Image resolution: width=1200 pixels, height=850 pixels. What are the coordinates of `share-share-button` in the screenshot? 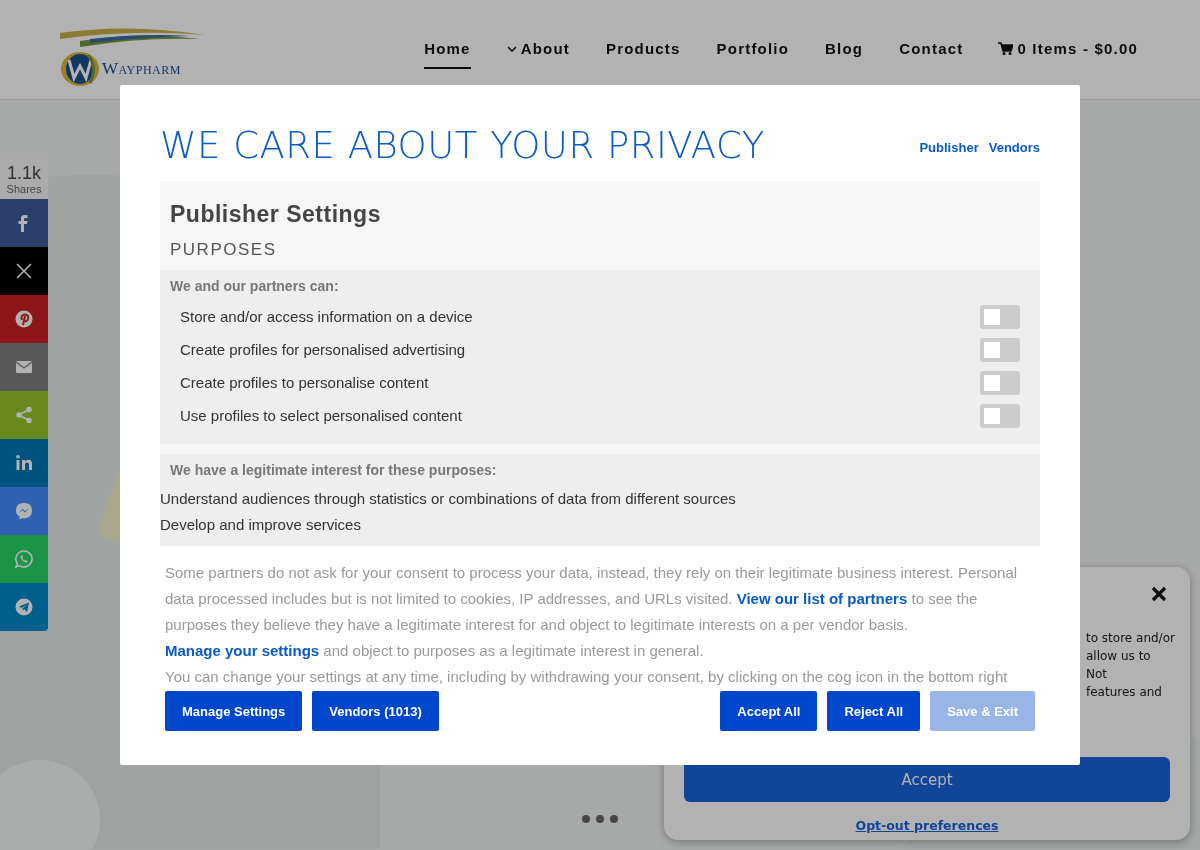 It's located at (24, 415).